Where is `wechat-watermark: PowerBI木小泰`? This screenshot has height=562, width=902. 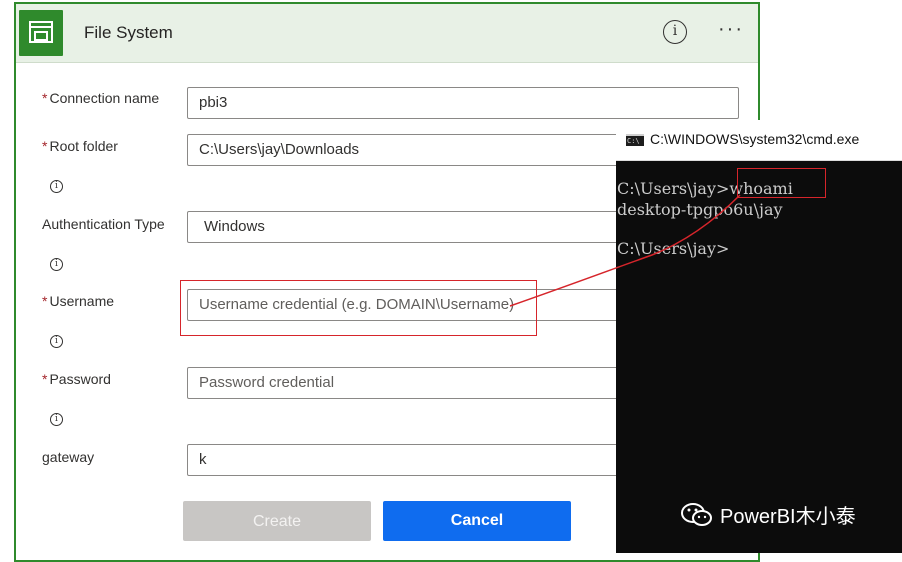 wechat-watermark: PowerBI木小泰 is located at coordinates (768, 517).